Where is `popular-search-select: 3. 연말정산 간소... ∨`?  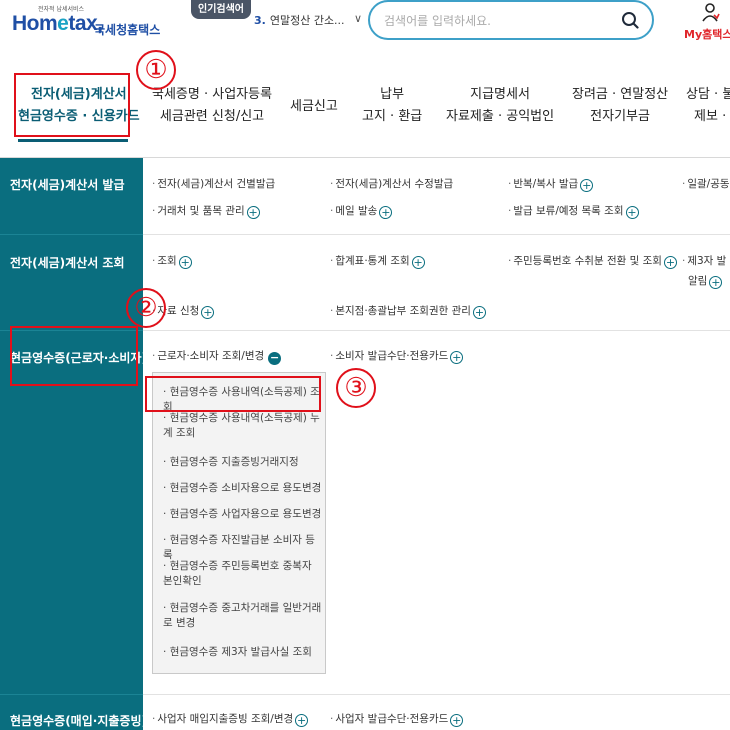
popular-search-select: 3. 연말정산 간소... ∨ is located at coordinates (308, 22).